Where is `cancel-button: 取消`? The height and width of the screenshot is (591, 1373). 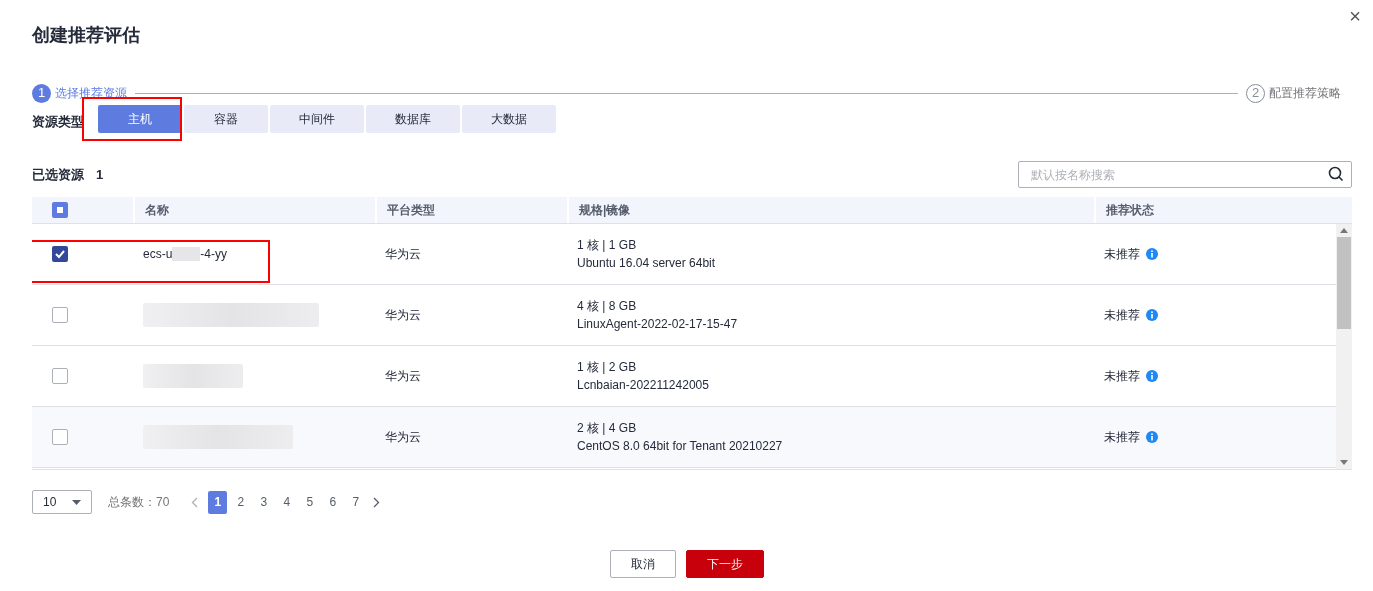 cancel-button: 取消 is located at coordinates (642, 564).